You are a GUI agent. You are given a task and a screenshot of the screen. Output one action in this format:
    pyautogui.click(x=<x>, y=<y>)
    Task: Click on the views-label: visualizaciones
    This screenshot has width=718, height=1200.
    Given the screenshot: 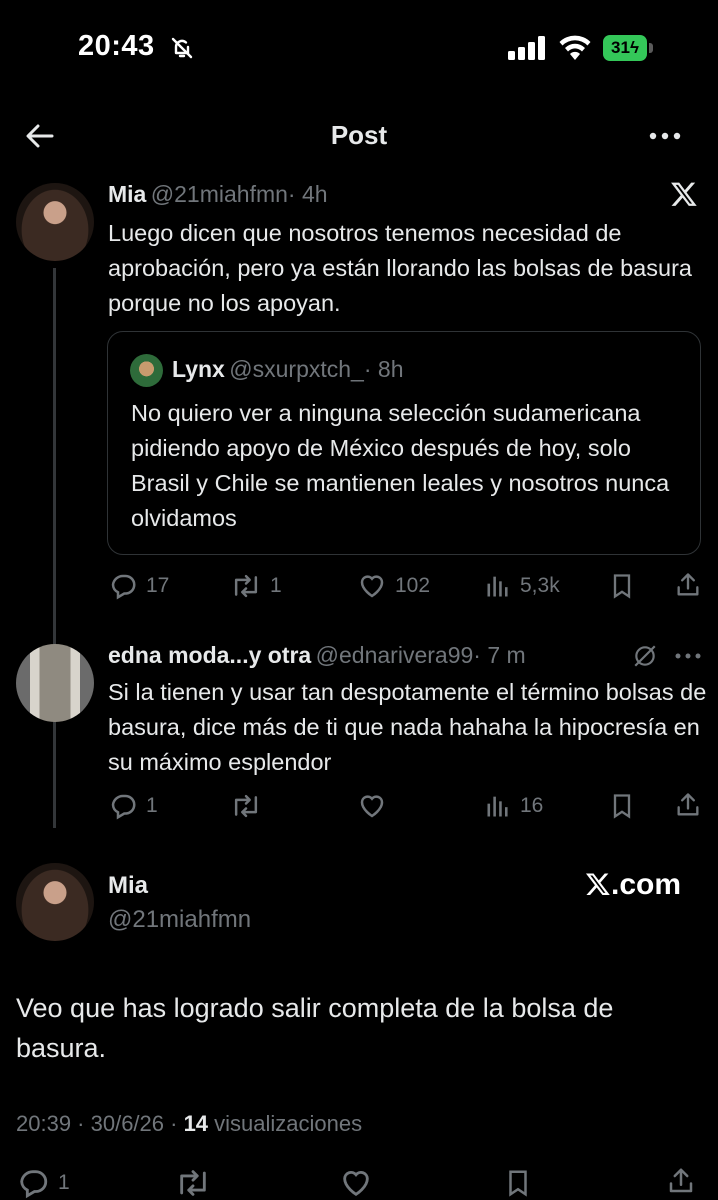 What is the action you would take?
    pyautogui.click(x=285, y=1123)
    